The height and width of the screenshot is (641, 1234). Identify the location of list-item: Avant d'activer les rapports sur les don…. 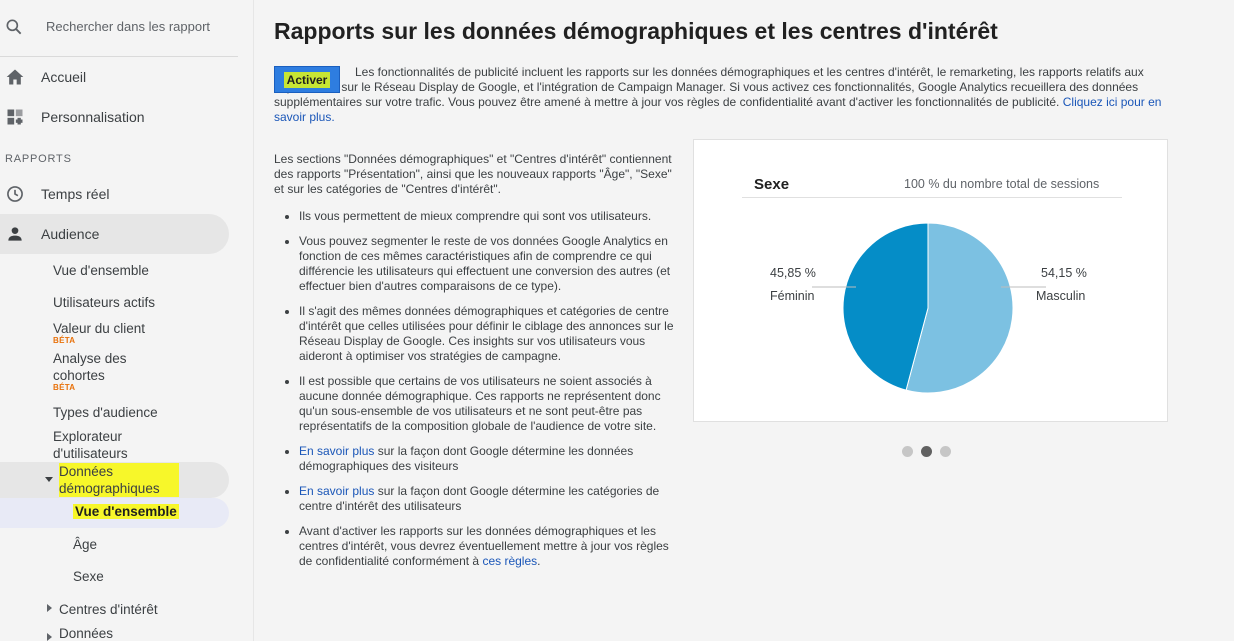
(476, 546).